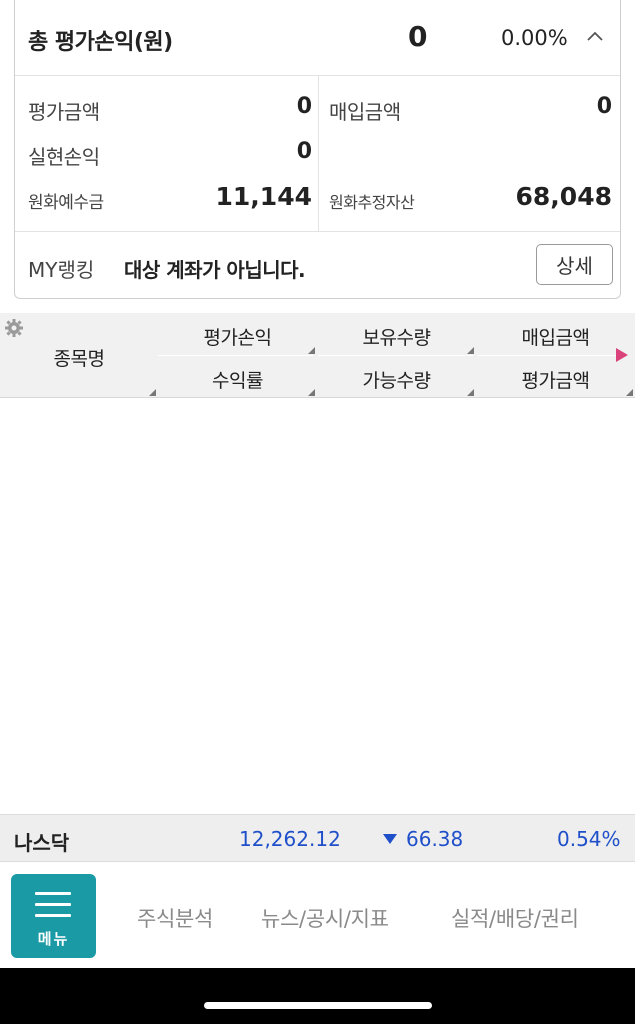 This screenshot has height=1024, width=635. I want to click on home-indicator, so click(318, 1005).